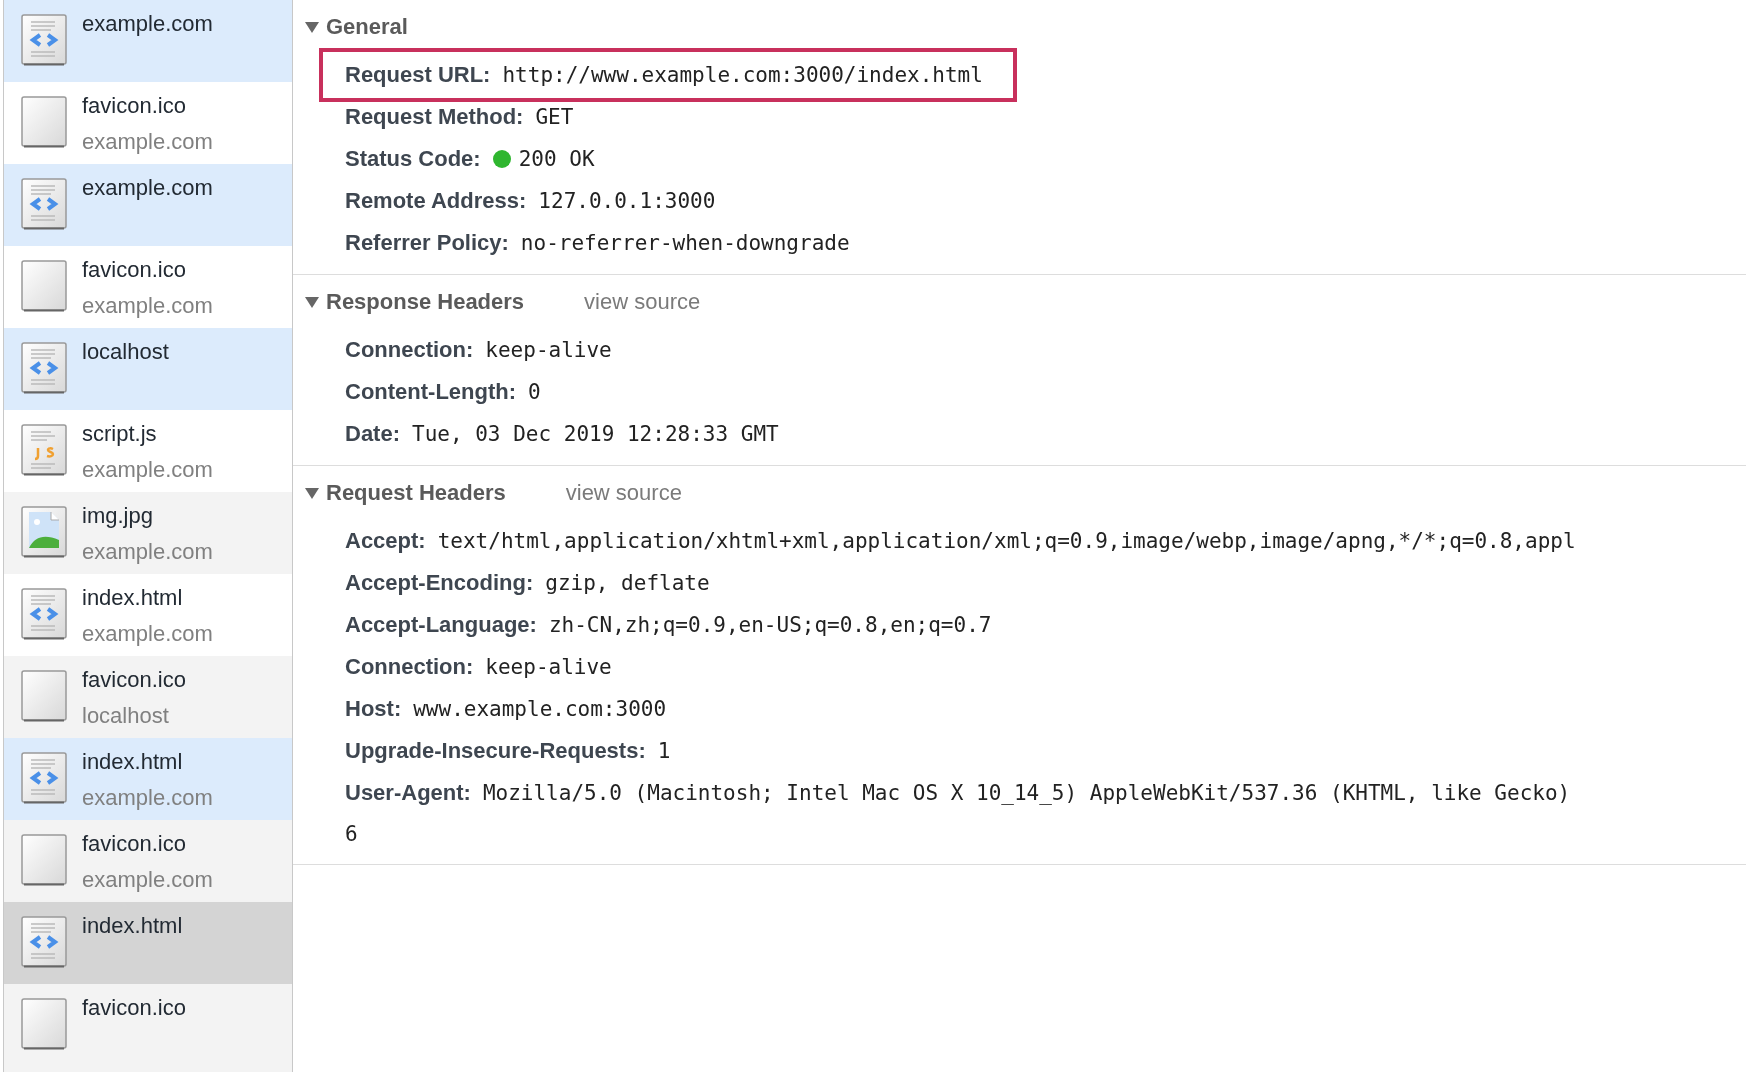 The image size is (1746, 1072). What do you see at coordinates (44, 450) in the screenshot?
I see `js-file-icon` at bounding box center [44, 450].